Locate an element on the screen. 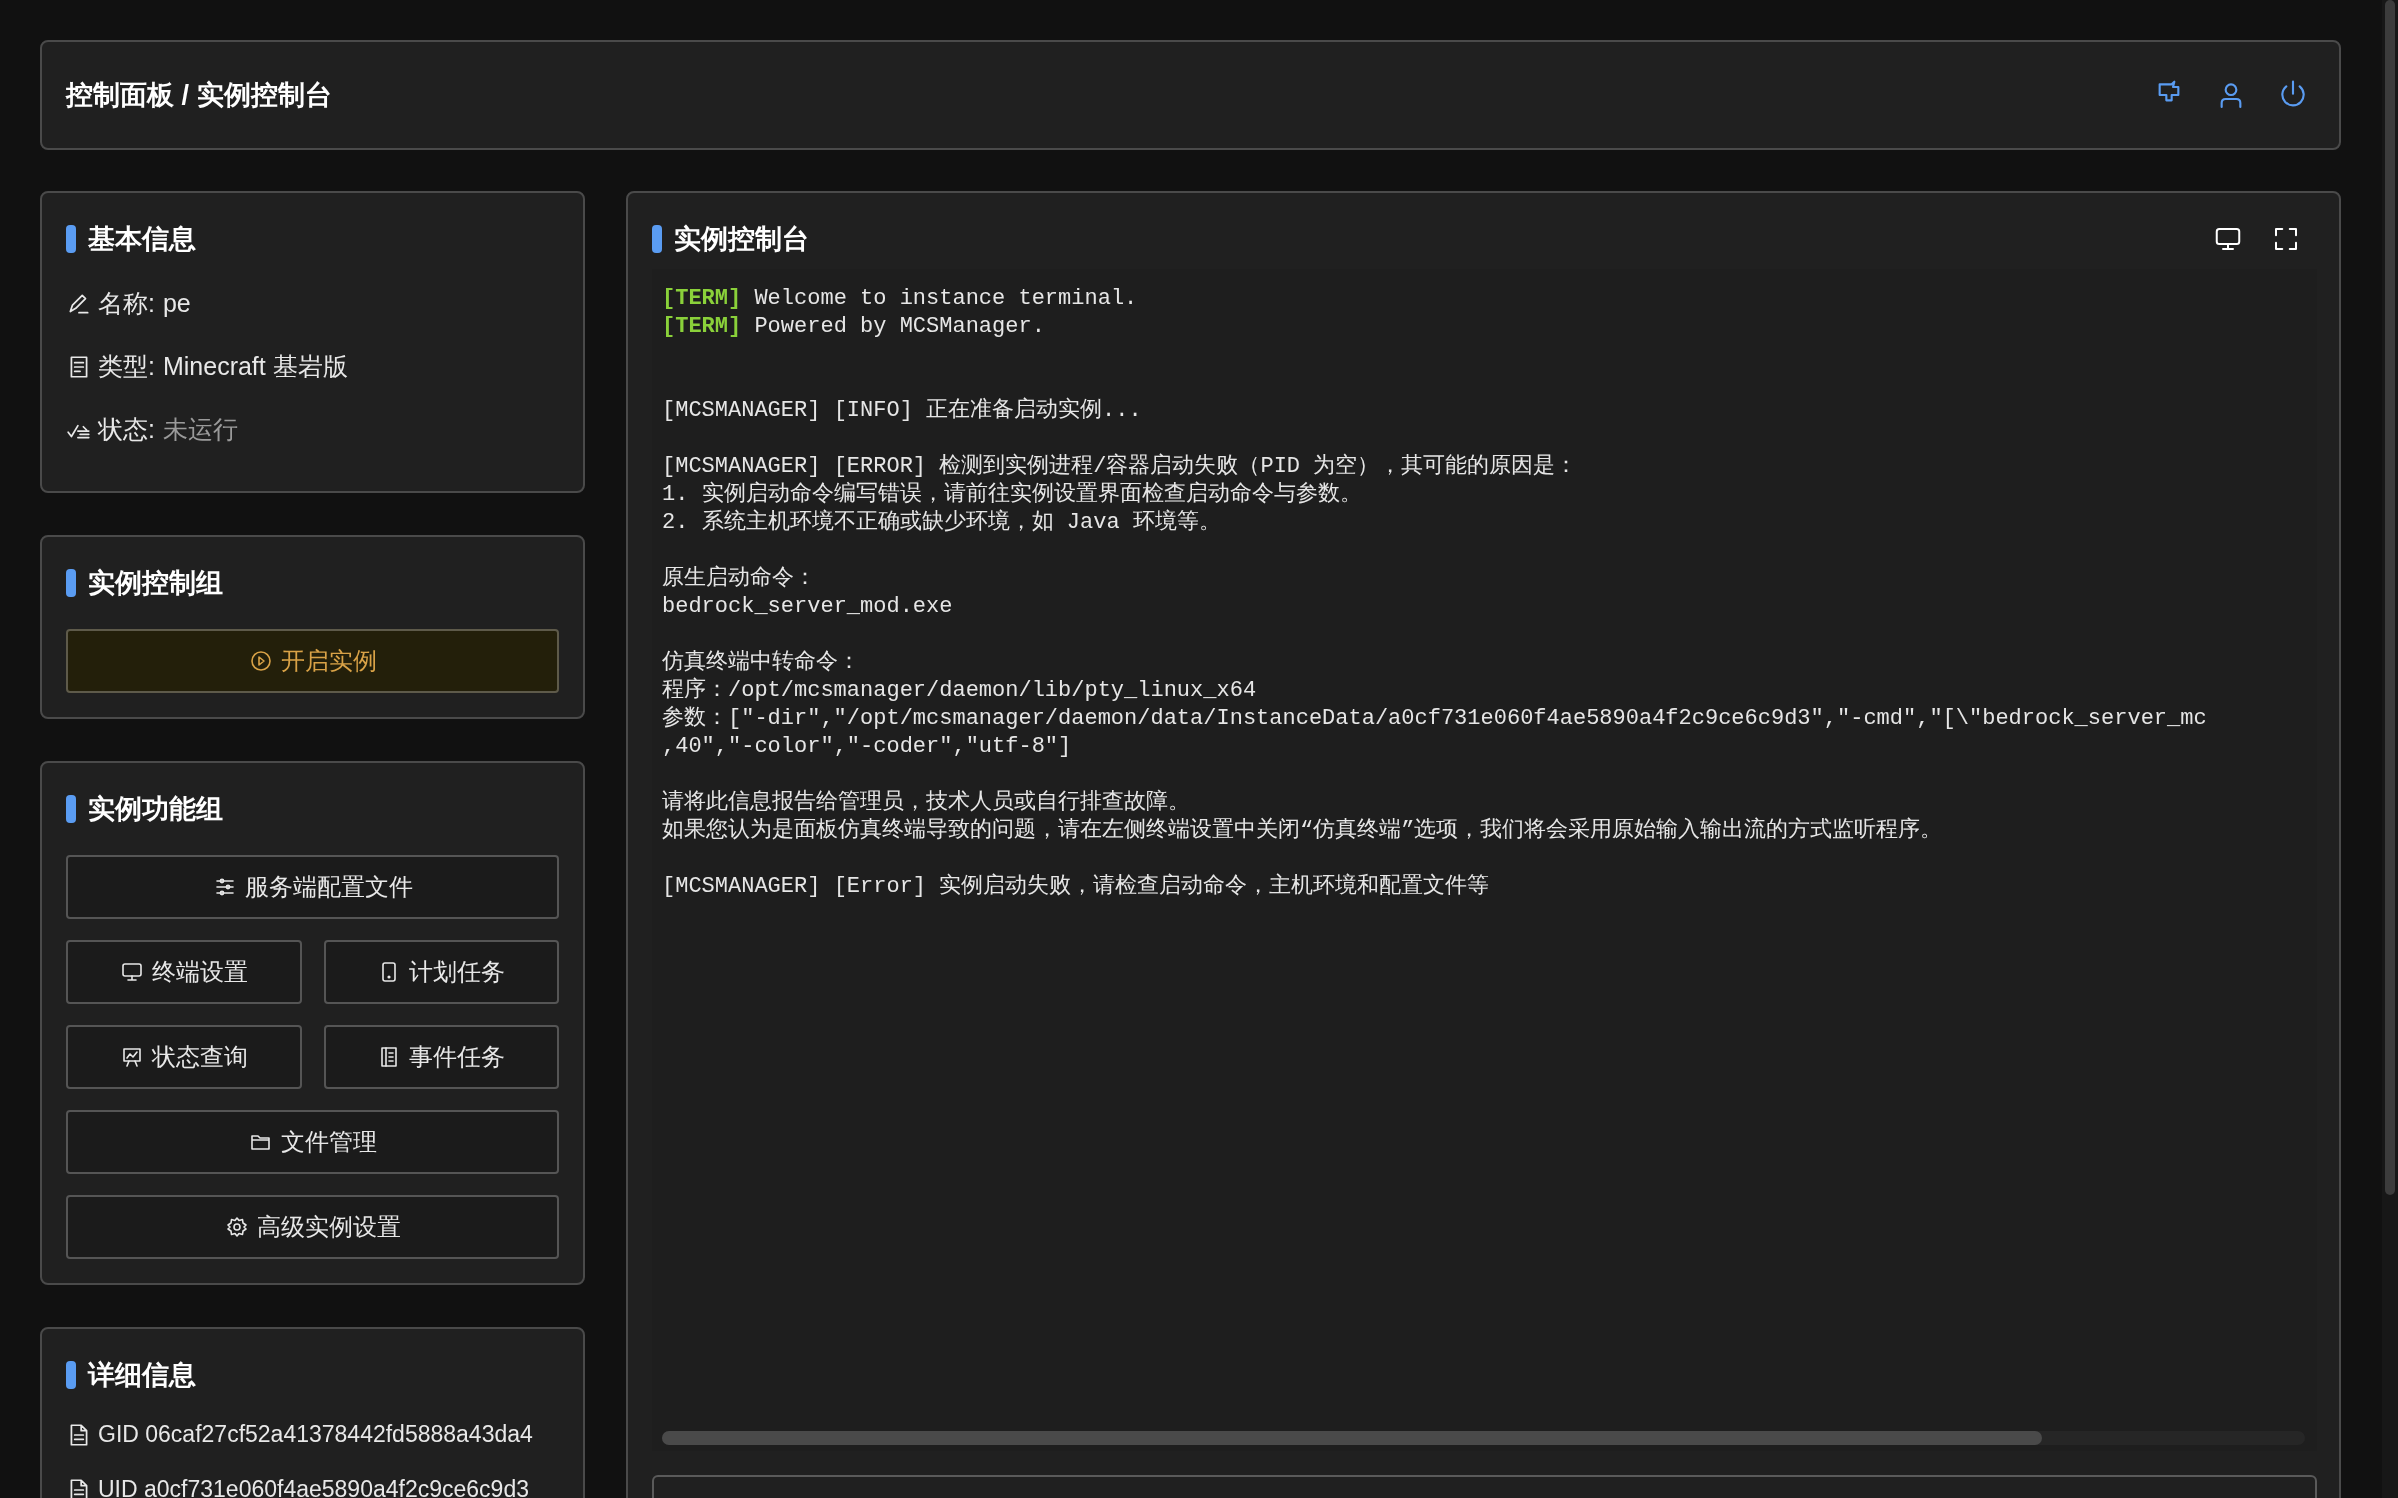  terminal-line: 2. 系统主机环境不正确或缺少环境，如 Java 环境等。 is located at coordinates (941, 522).